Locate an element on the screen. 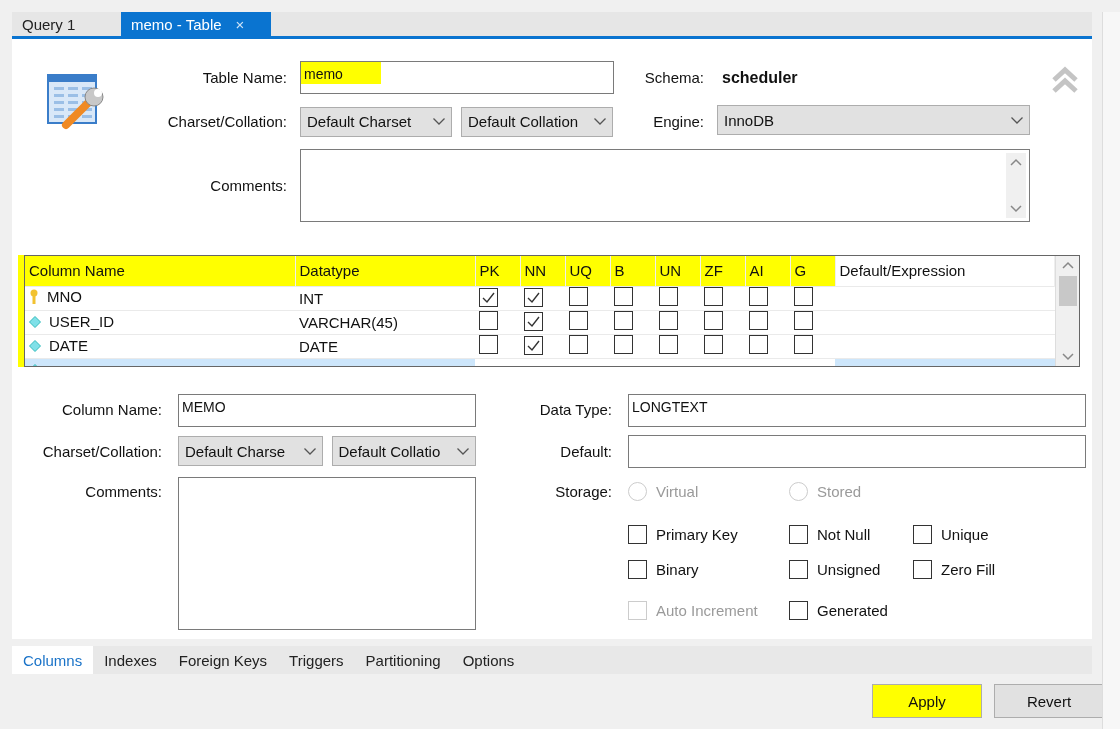 Image resolution: width=1120 pixels, height=729 pixels. column-name-field: MEMO is located at coordinates (327, 410).